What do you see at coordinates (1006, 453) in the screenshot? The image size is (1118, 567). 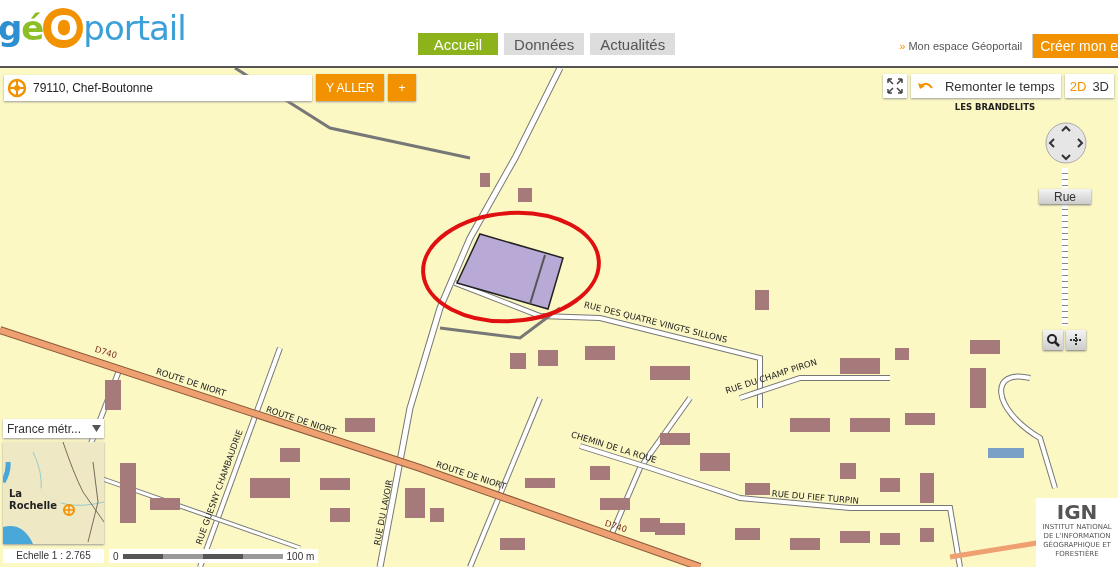 I see `pond` at bounding box center [1006, 453].